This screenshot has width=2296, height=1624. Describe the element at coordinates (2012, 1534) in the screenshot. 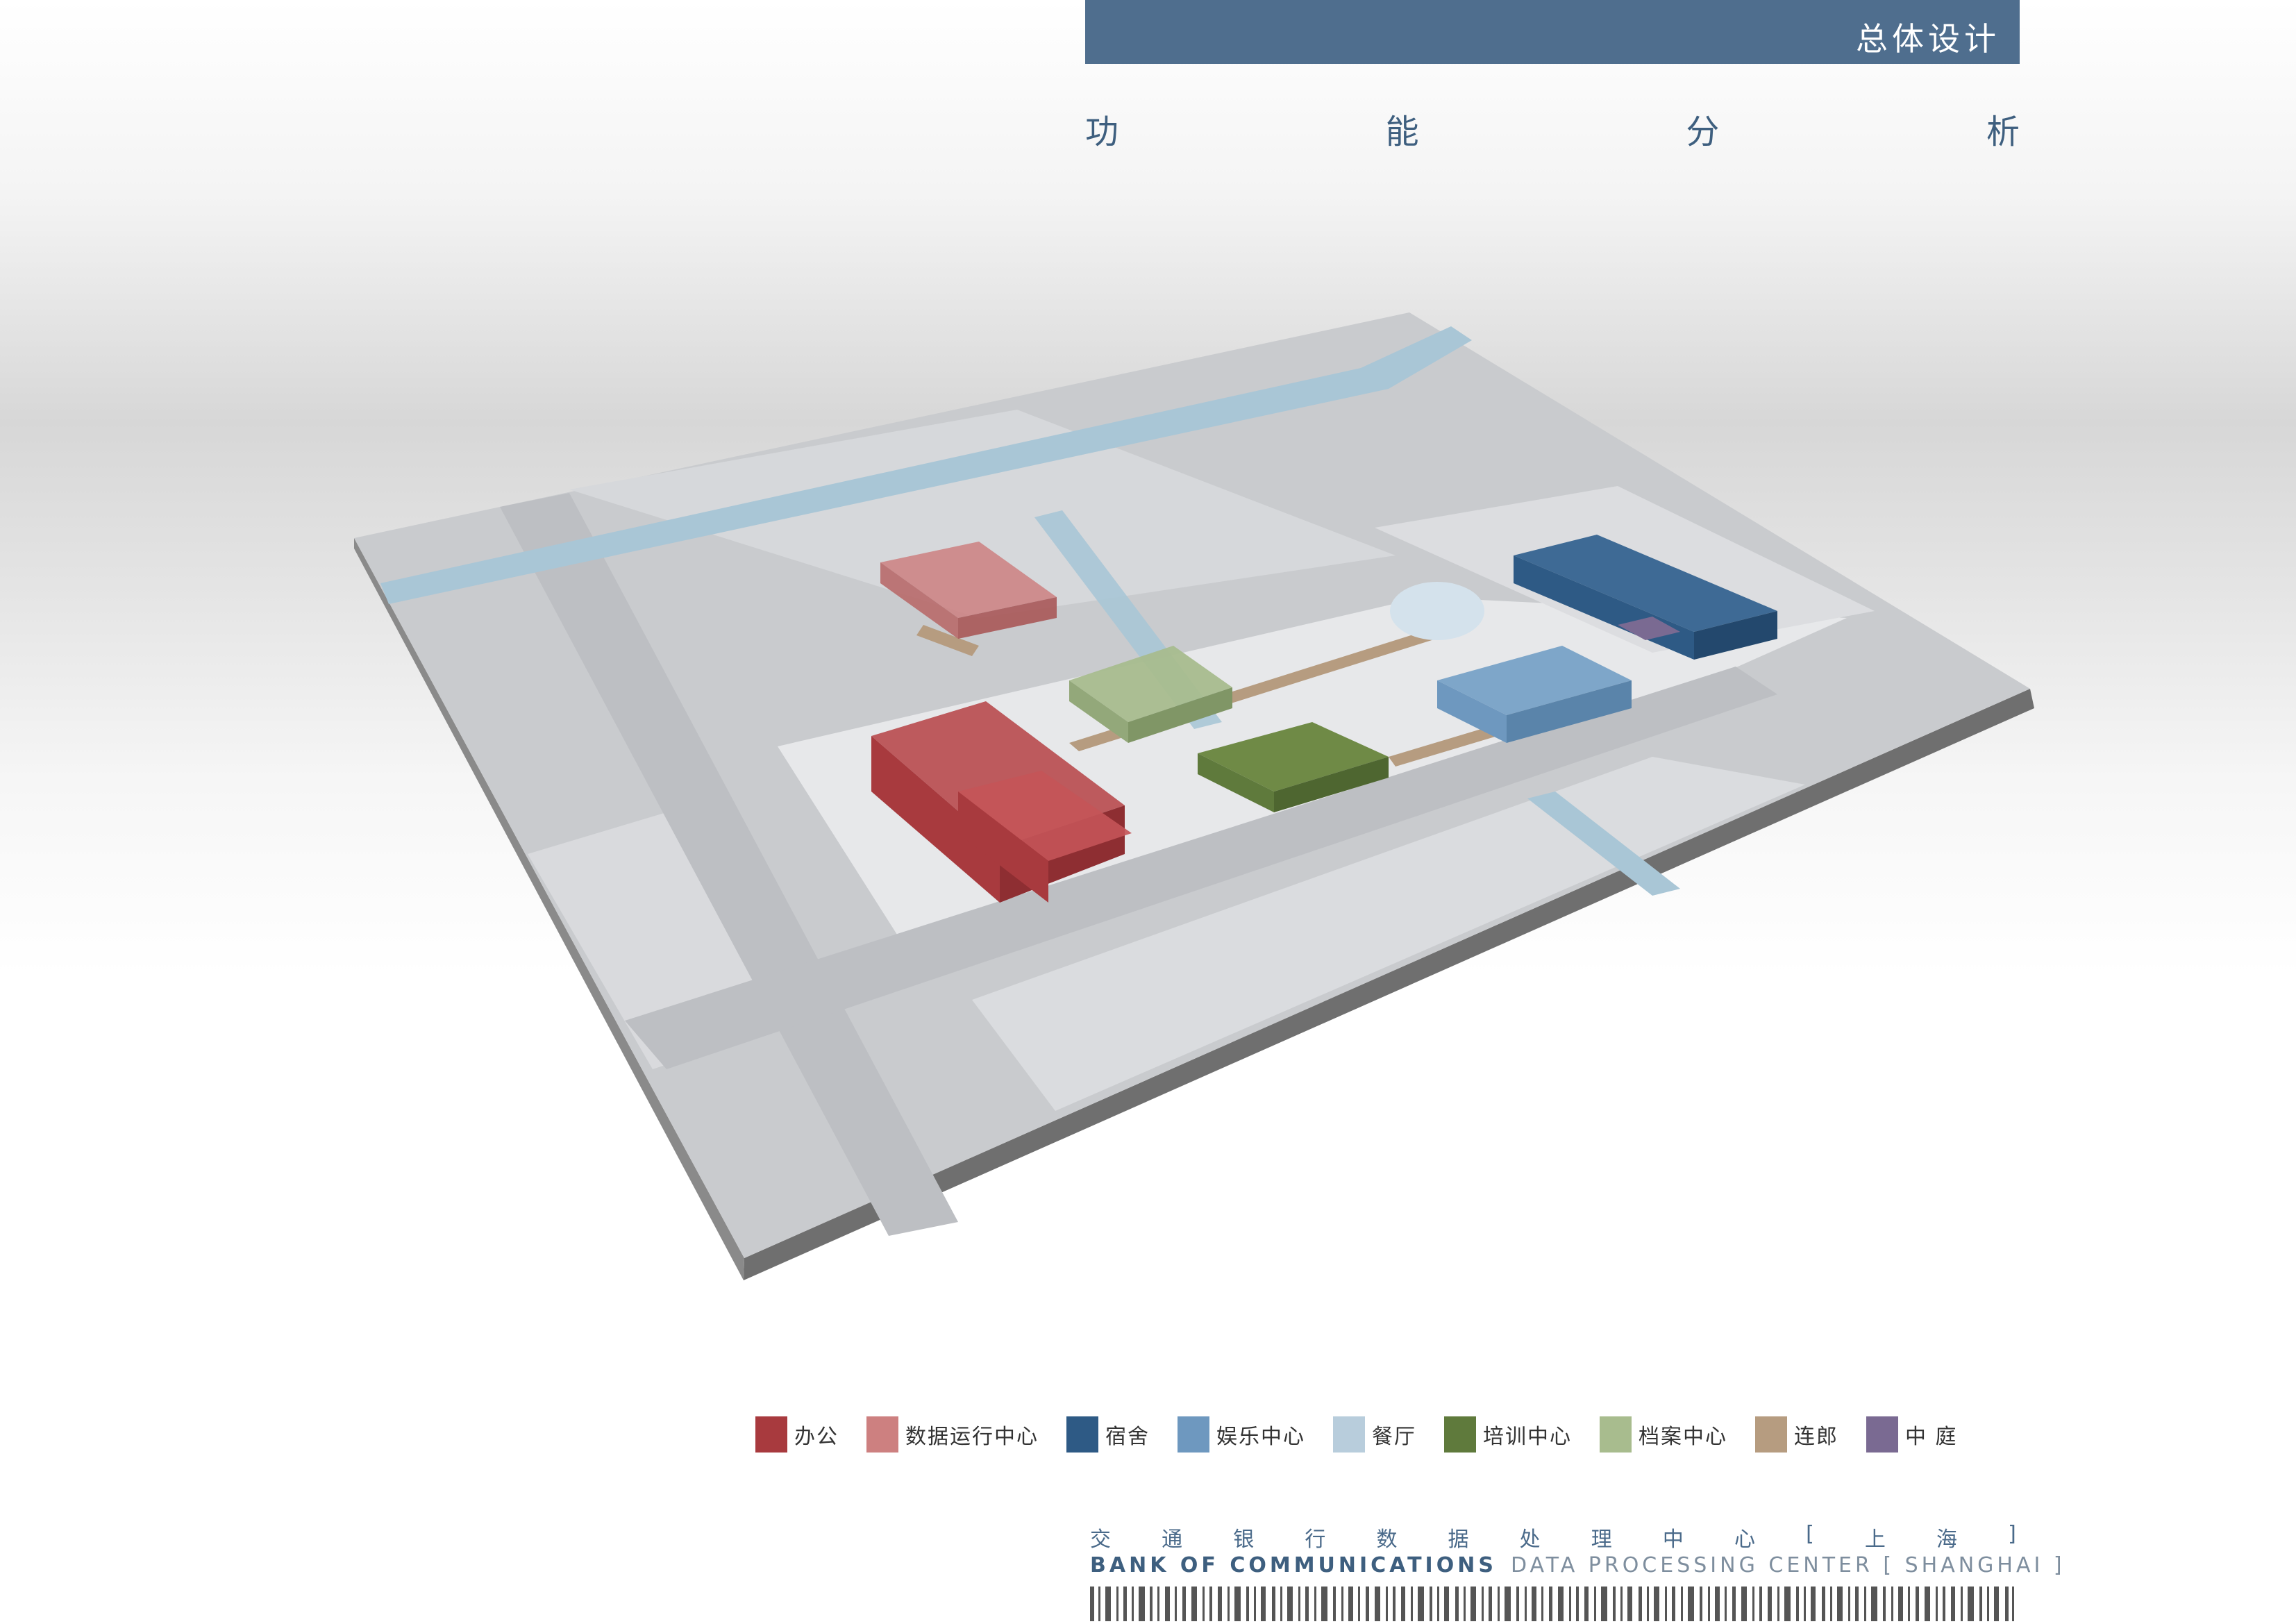

I see `footer-char: ]` at that location.